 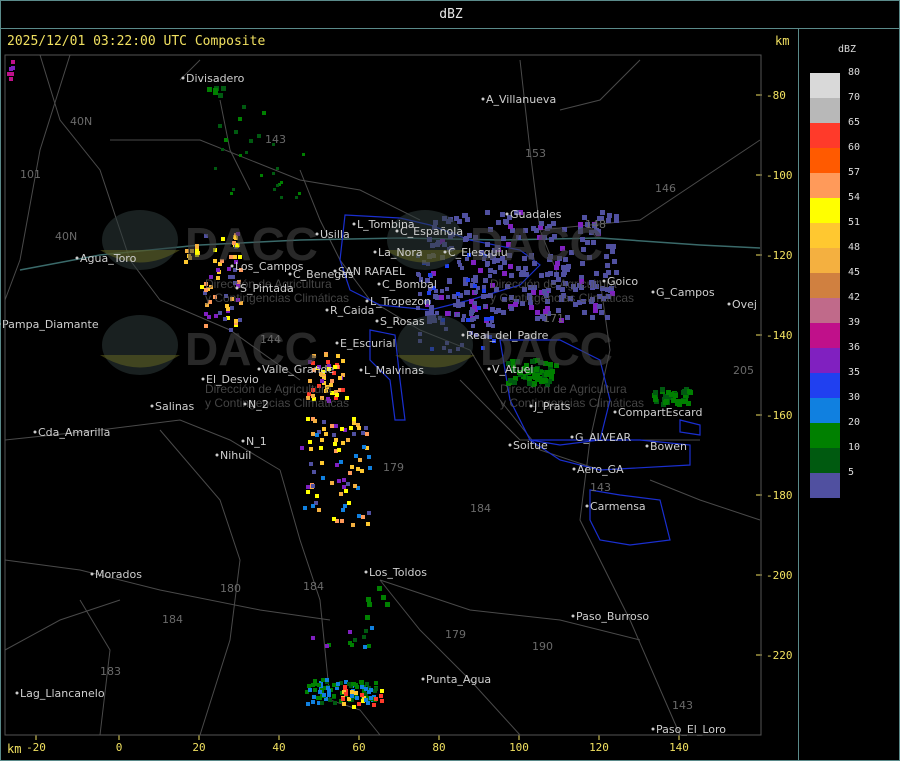 What do you see at coordinates (622, 281) in the screenshot?
I see `place-label: Goico` at bounding box center [622, 281].